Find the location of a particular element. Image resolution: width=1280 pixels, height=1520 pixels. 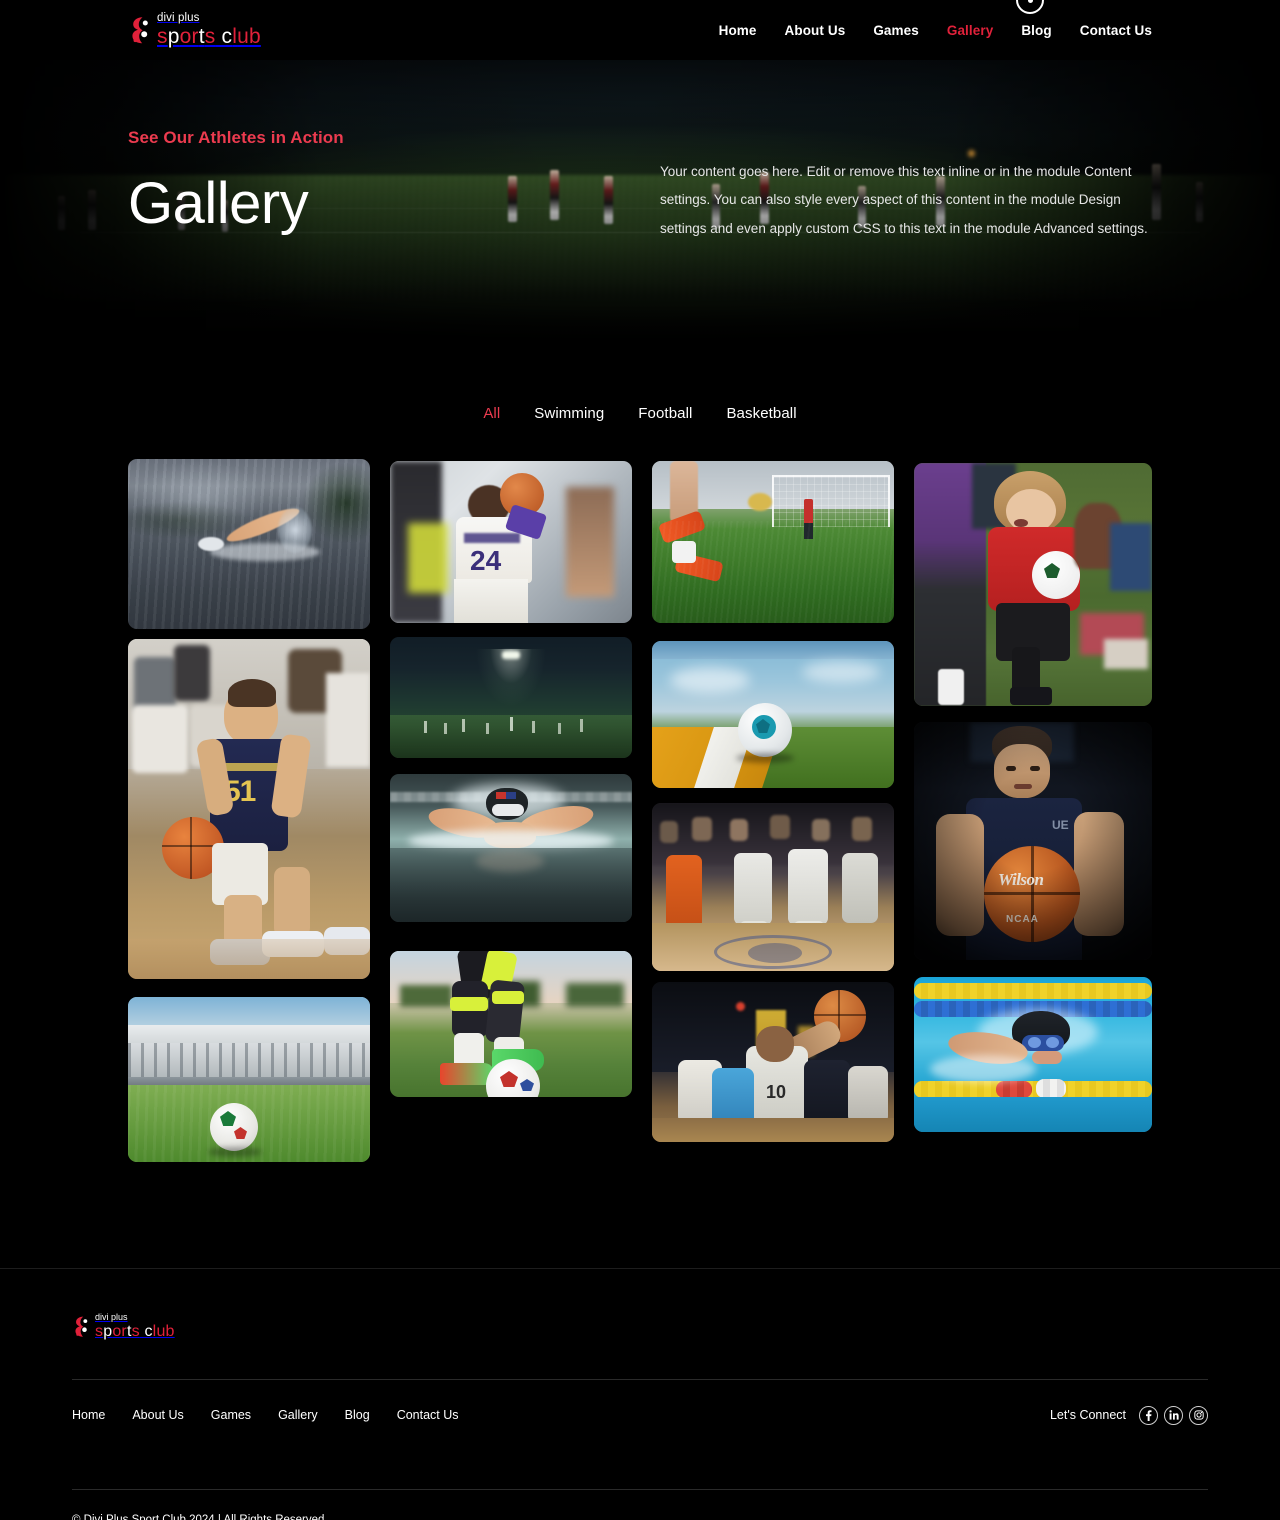

gallery-image-pool-swimmer-lane-ropes is located at coordinates (1033, 1054).